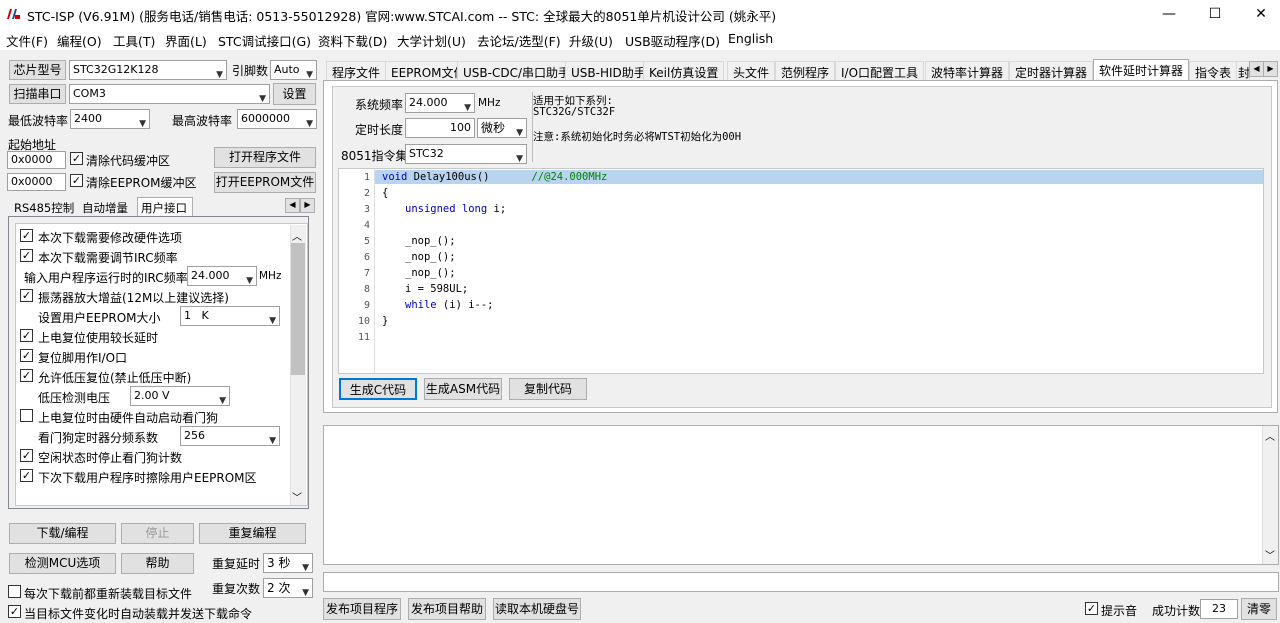 This screenshot has width=1280, height=623. Describe the element at coordinates (293, 70) in the screenshot. I see `pin-count-select: Auto ▼` at that location.